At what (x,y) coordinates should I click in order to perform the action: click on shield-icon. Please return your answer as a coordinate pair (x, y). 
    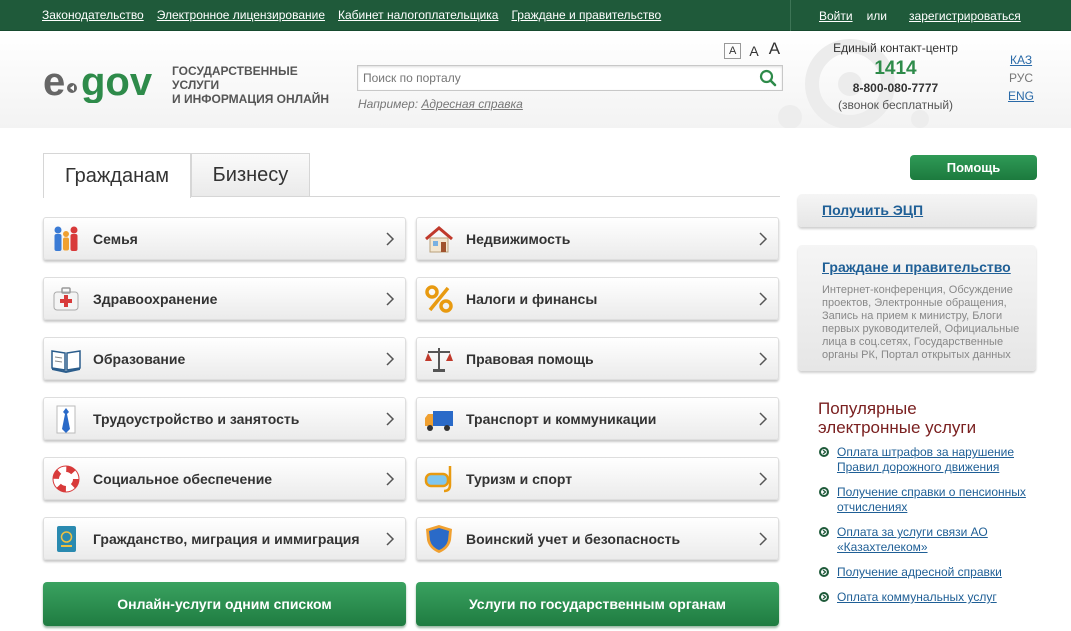
    Looking at the image, I should click on (439, 539).